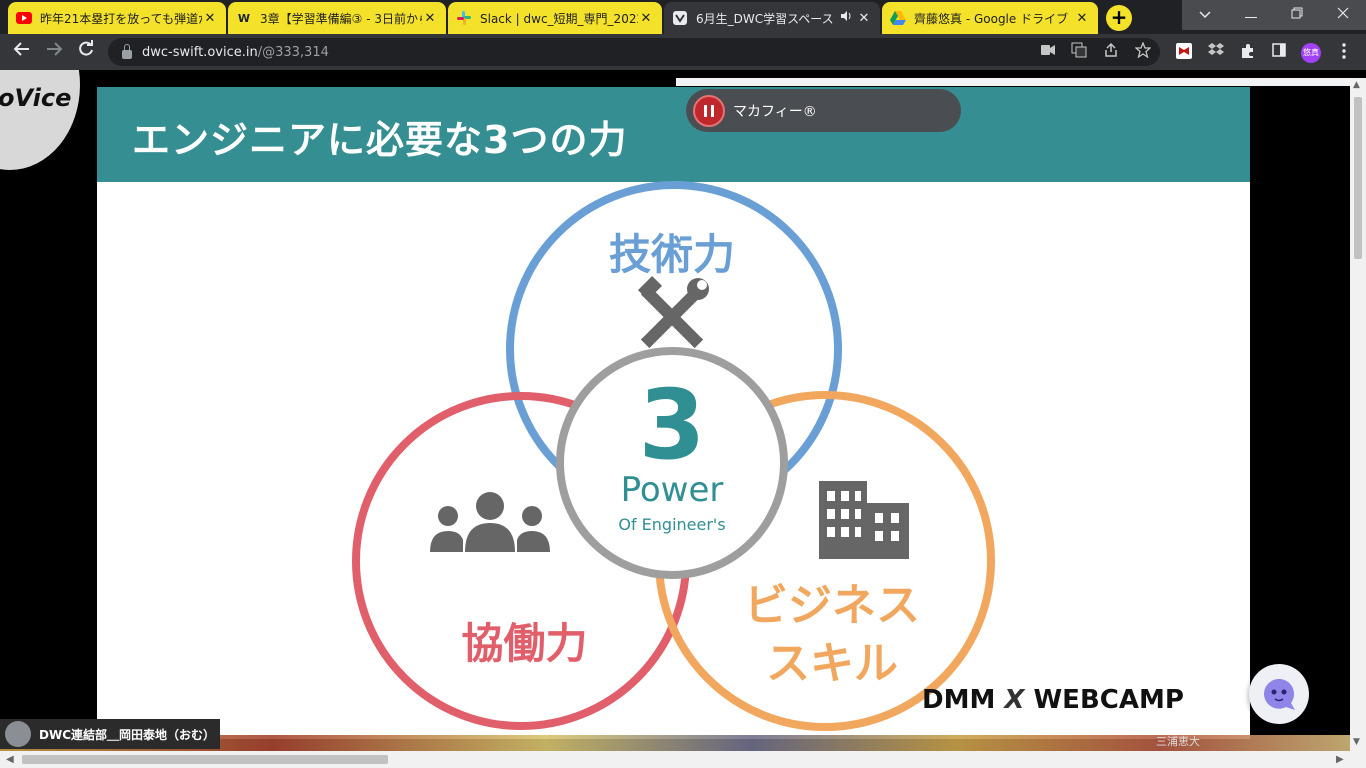 This screenshot has height=768, width=1366. Describe the element at coordinates (959, 700) in the screenshot. I see `brand-dmm: DMM` at that location.